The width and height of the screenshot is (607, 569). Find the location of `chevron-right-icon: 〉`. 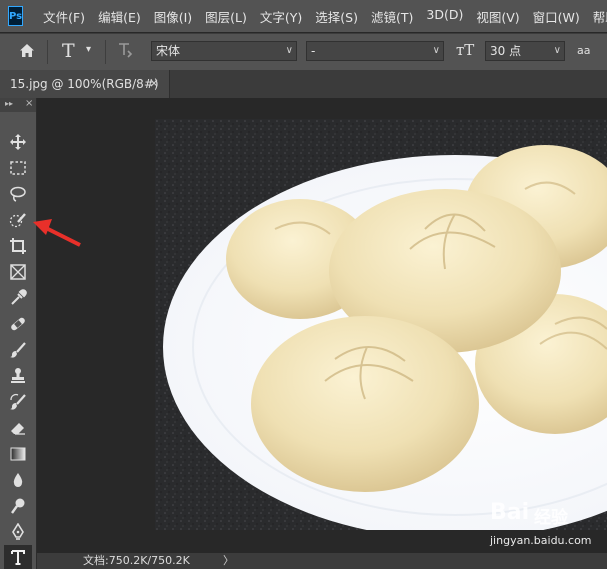

chevron-right-icon: 〉 is located at coordinates (228, 561).